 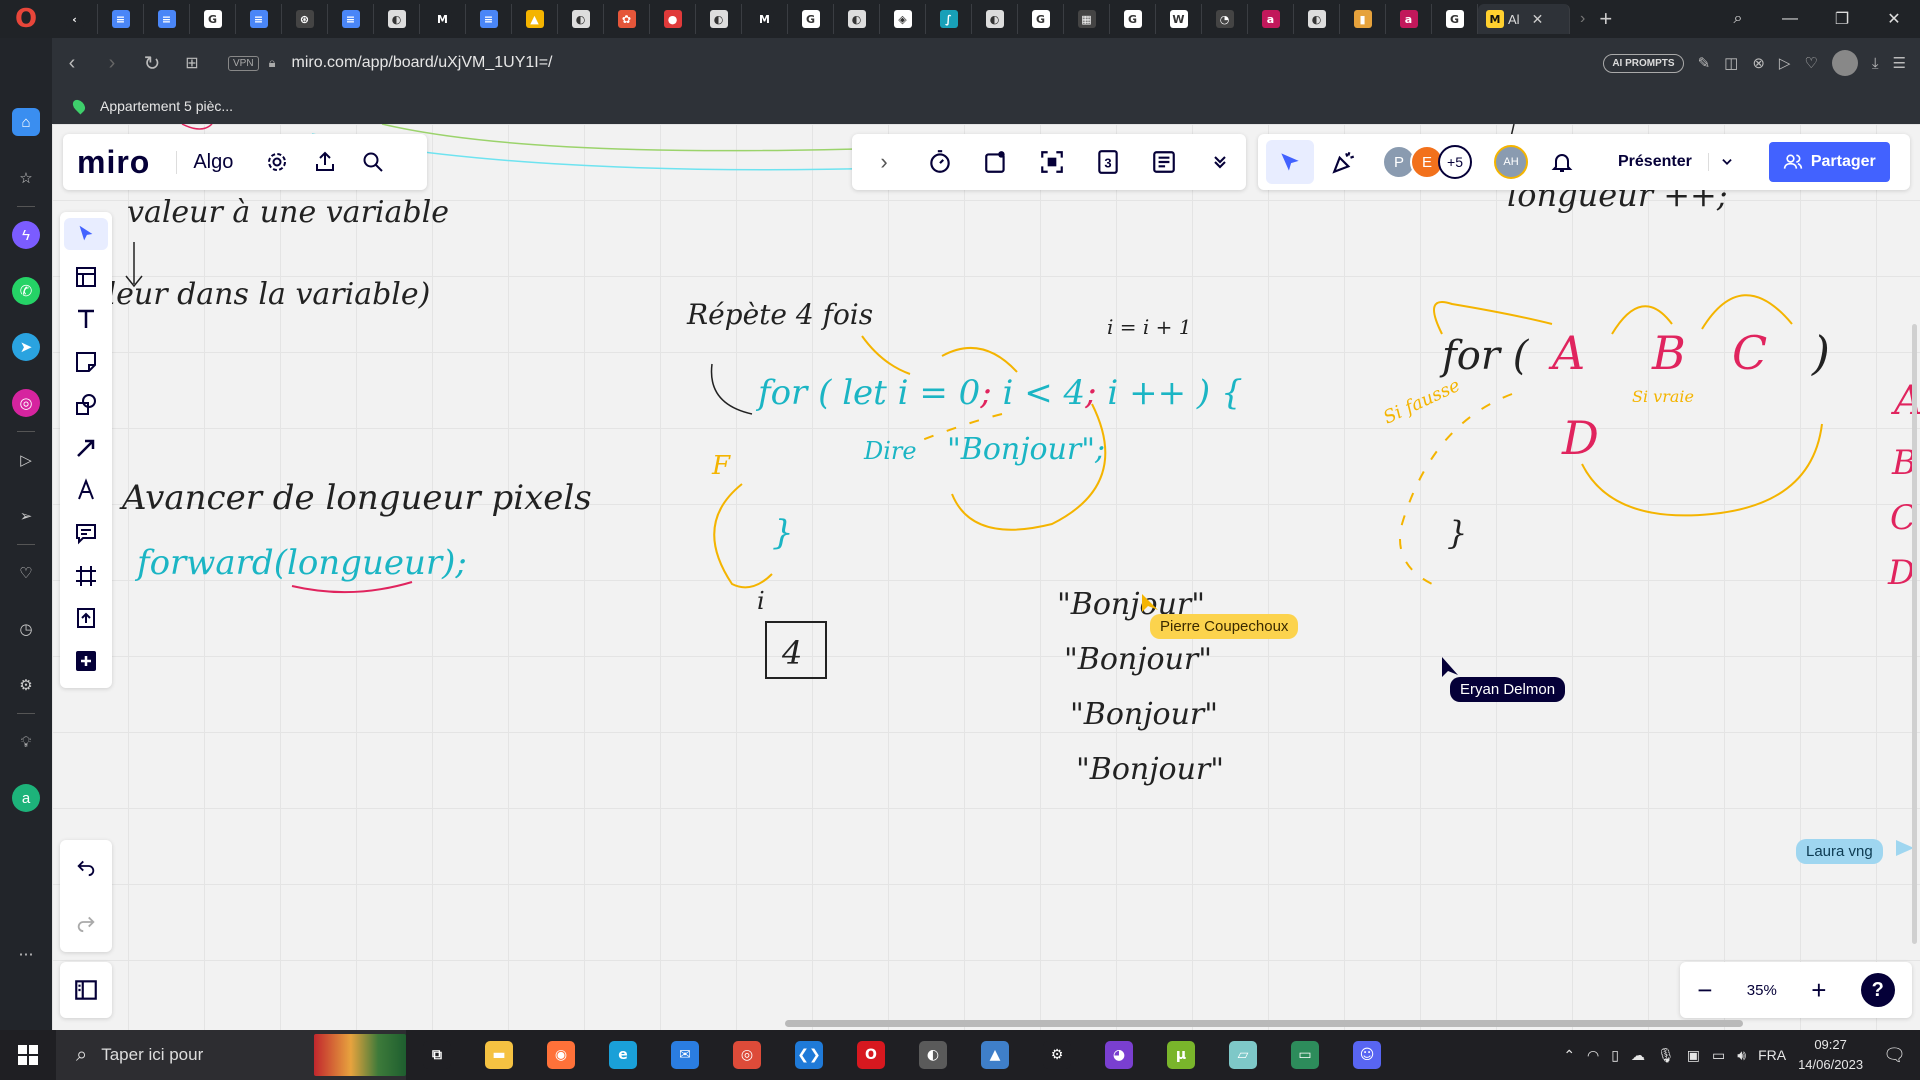 What do you see at coordinates (272, 63) in the screenshot?
I see `lock-icon: 🔒︎` at bounding box center [272, 63].